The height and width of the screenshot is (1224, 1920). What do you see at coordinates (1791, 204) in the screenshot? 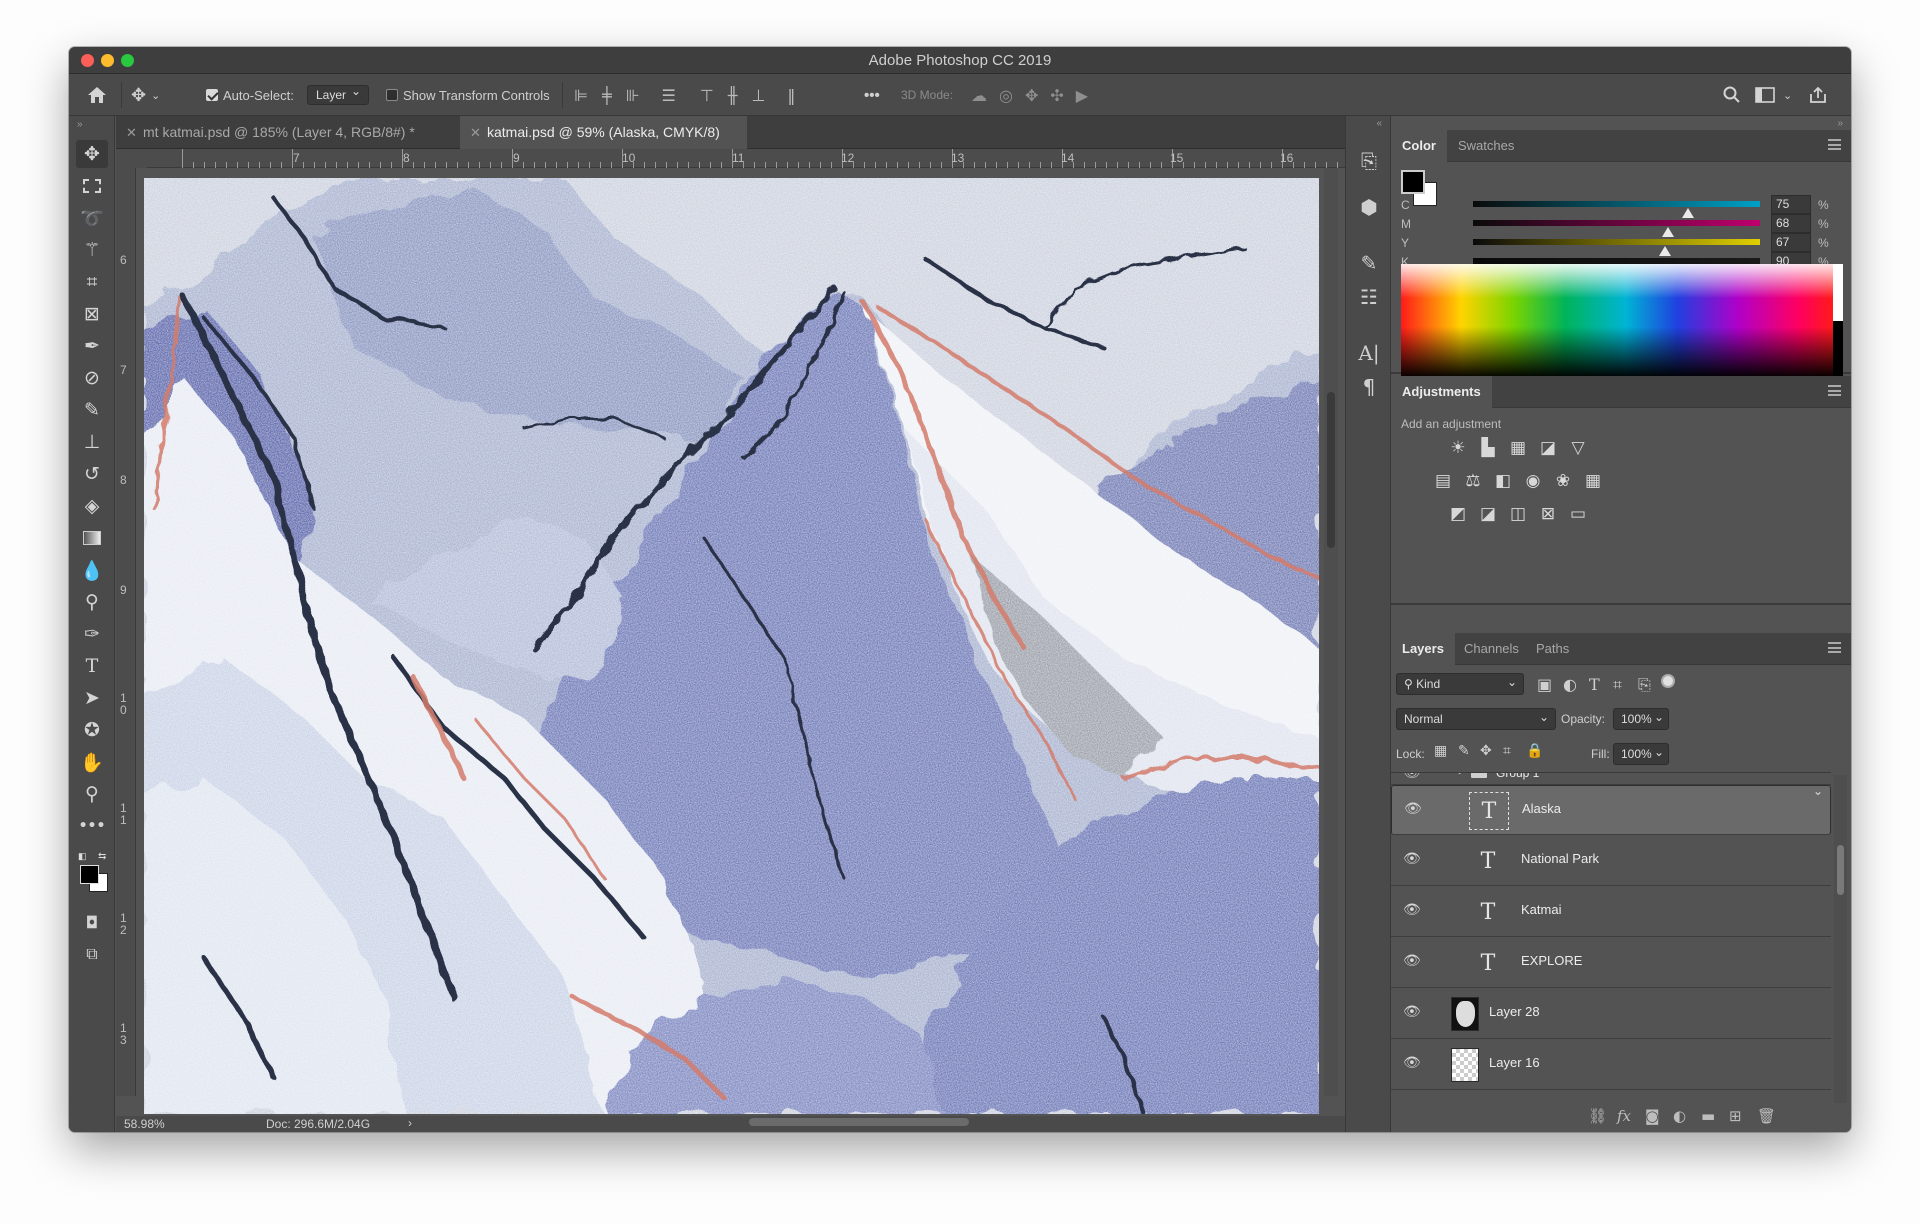
I see `slider-value: 75` at bounding box center [1791, 204].